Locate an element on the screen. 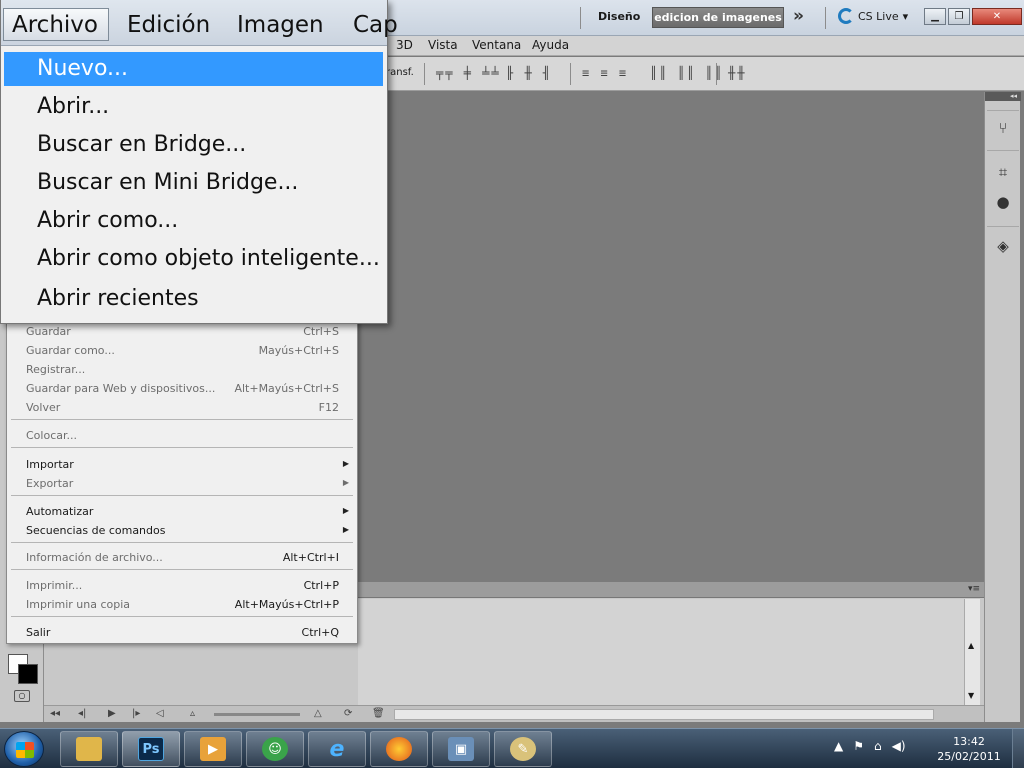 The width and height of the screenshot is (1024, 768). menu-item-exportar: Exportar is located at coordinates (49, 483).